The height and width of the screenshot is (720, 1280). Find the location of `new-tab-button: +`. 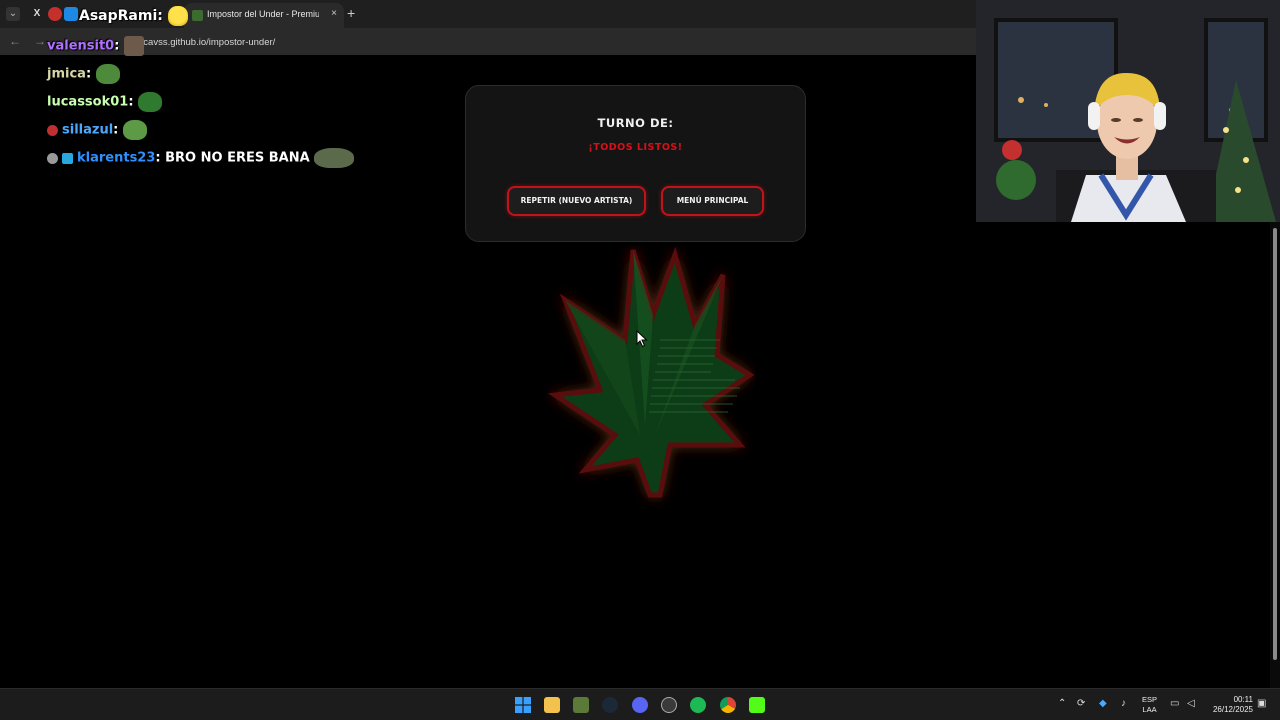

new-tab-button: + is located at coordinates (351, 13).